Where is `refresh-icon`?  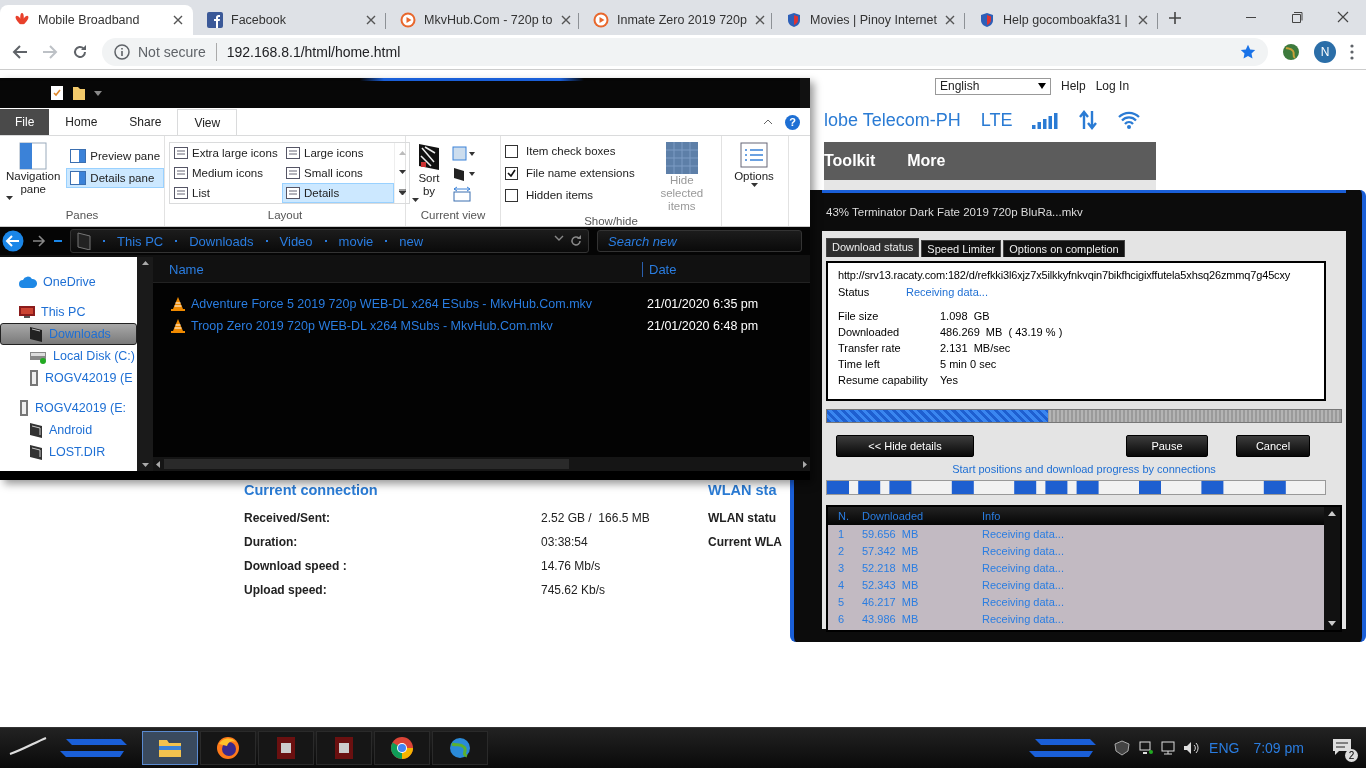 refresh-icon is located at coordinates (576, 241).